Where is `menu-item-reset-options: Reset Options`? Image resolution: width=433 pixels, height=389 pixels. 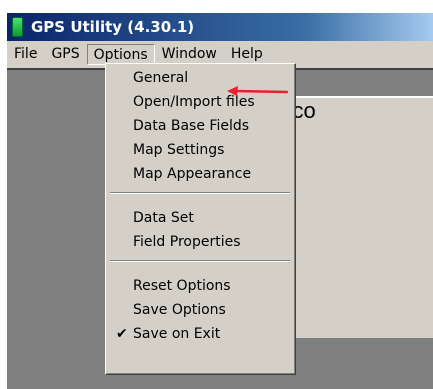
menu-item-reset-options: Reset Options is located at coordinates (200, 286).